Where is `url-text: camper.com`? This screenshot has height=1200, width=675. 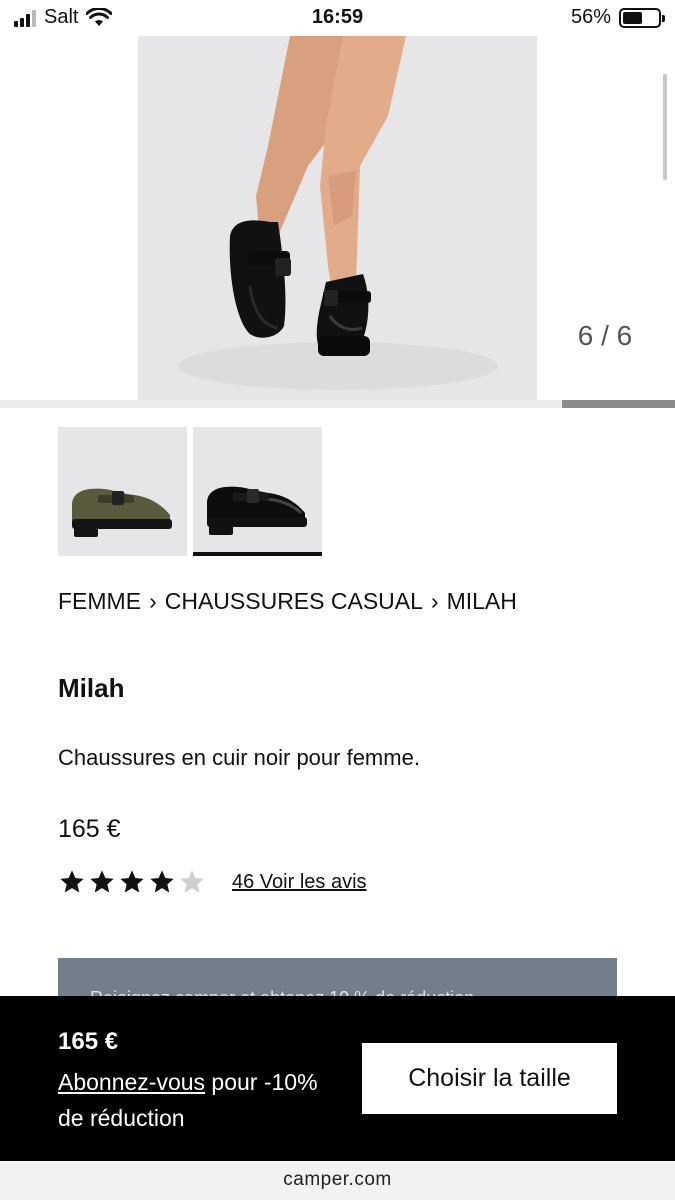 url-text: camper.com is located at coordinates (337, 1179).